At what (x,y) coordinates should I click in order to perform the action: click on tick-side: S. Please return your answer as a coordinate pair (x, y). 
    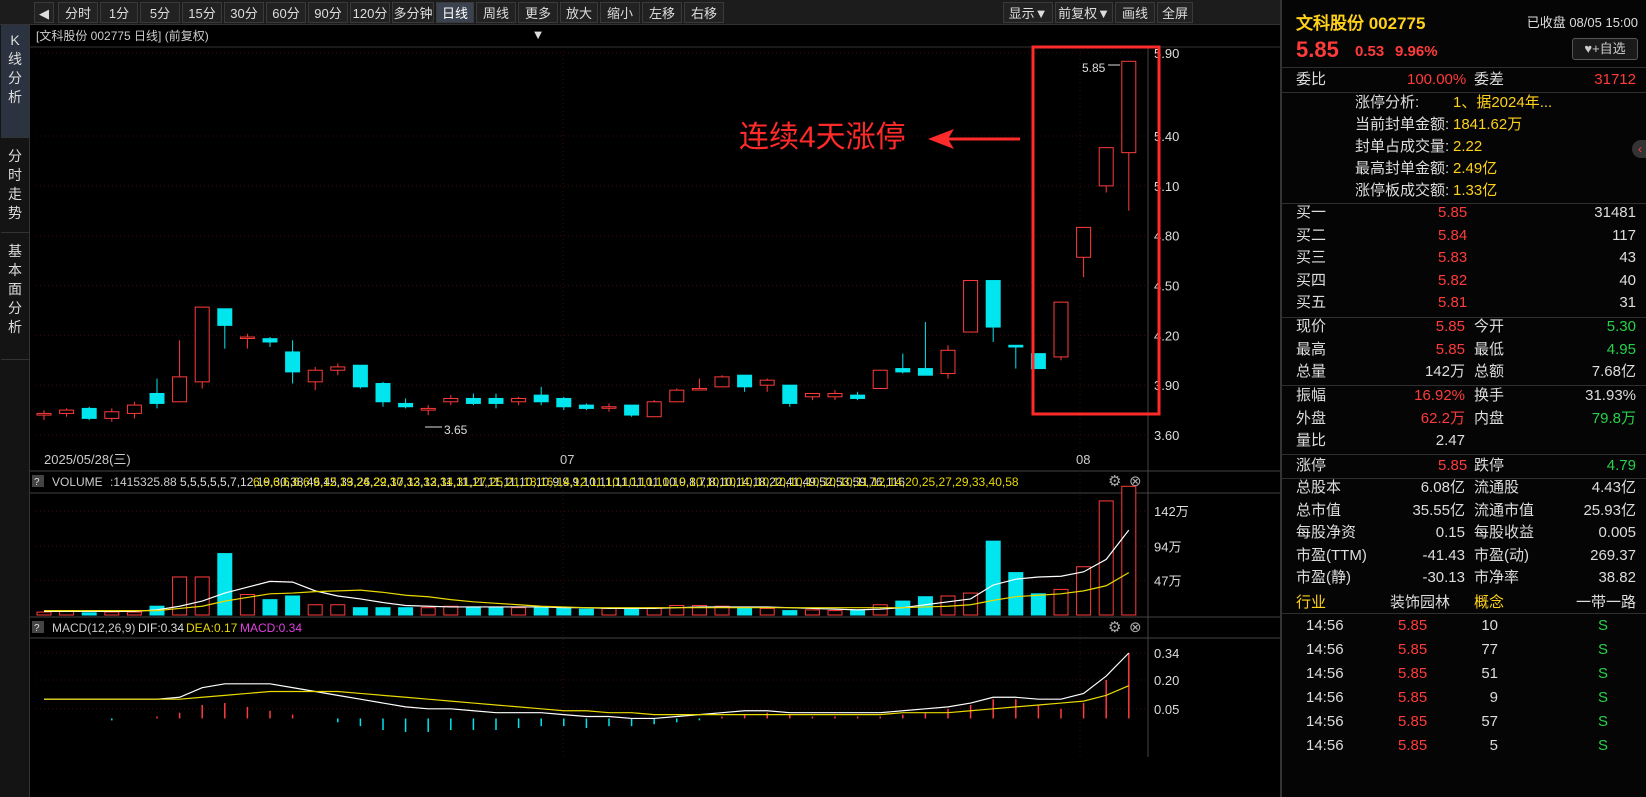
    Looking at the image, I should click on (1602, 649).